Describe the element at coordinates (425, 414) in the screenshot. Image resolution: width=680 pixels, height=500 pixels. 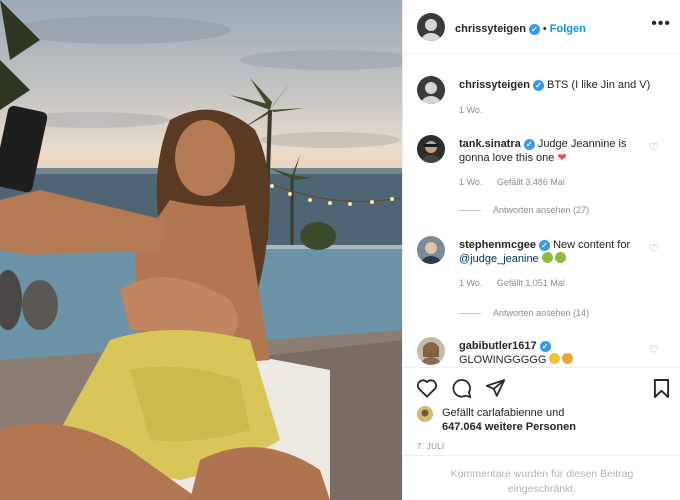
I see `liker-avatar` at that location.